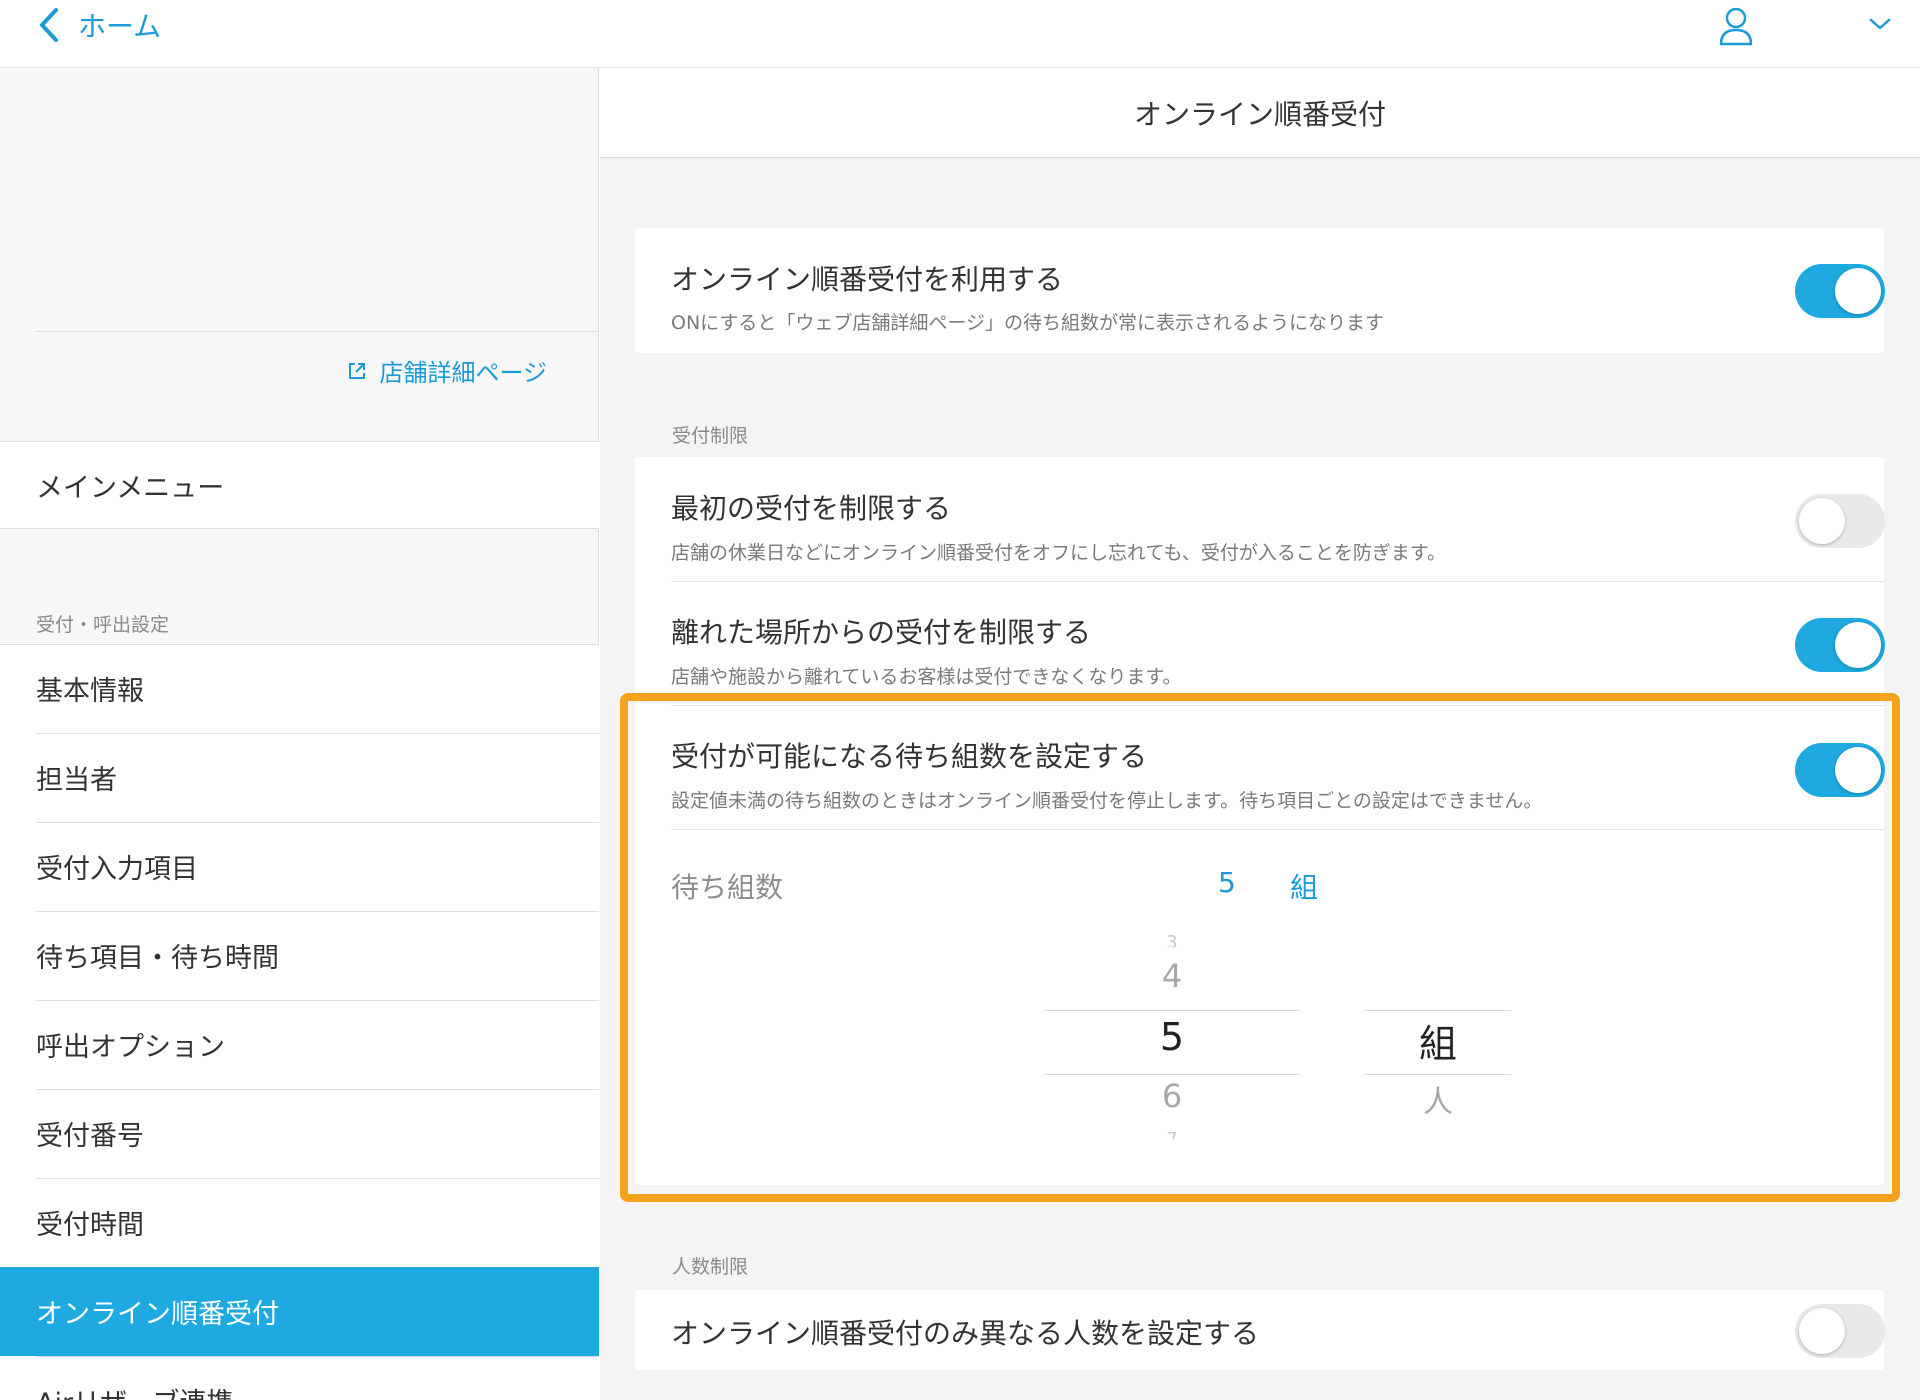 The image size is (1920, 1400). Describe the element at coordinates (120, 26) in the screenshot. I see `back-label: ホーム` at that location.